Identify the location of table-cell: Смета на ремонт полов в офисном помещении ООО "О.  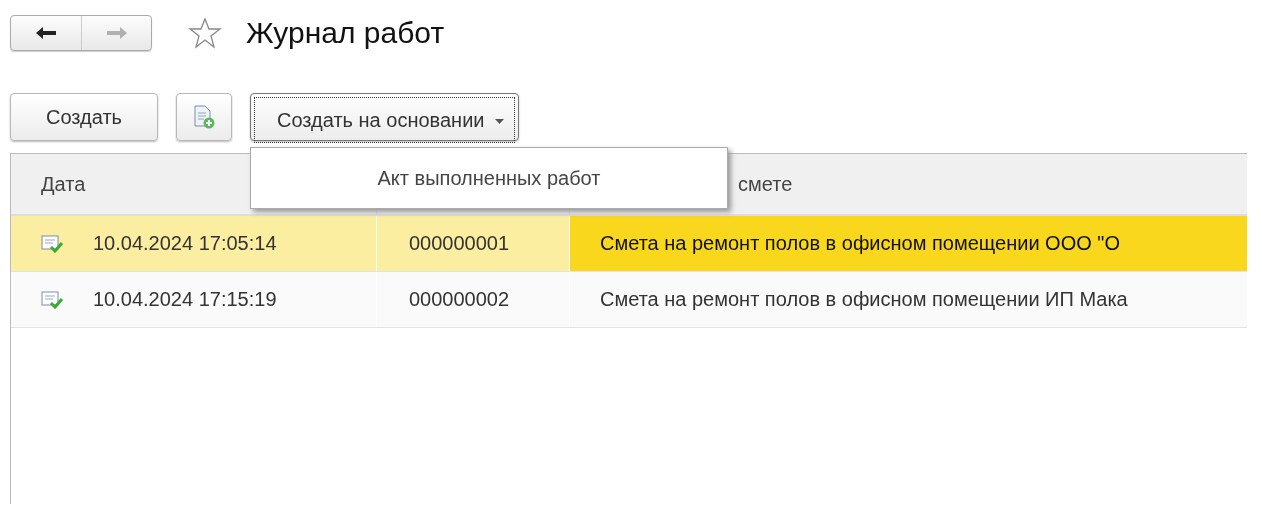
(860, 243).